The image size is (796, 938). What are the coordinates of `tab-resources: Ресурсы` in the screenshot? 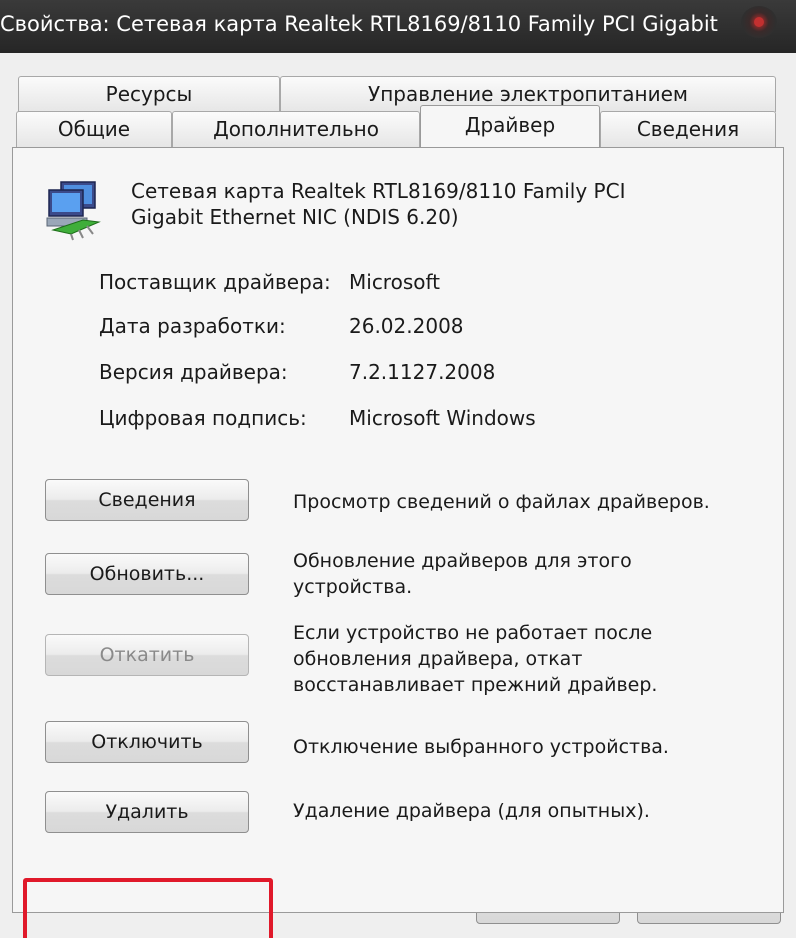 It's located at (149, 94).